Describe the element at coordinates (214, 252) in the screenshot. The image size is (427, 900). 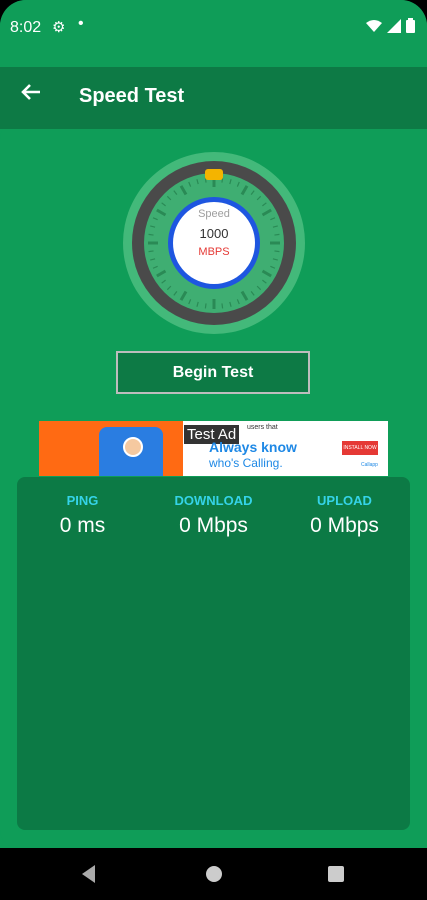
I see `gauge-unit: MBPS` at that location.